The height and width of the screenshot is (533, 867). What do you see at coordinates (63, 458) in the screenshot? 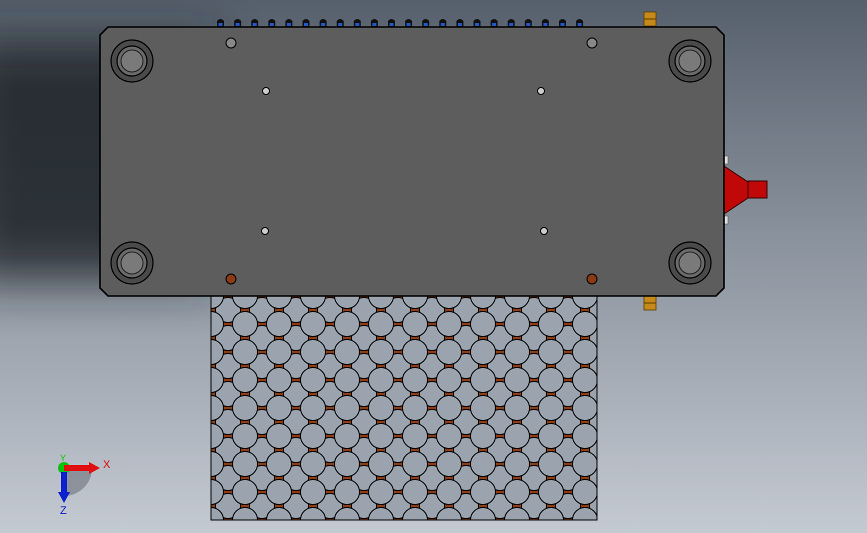
I see `y-axis-label: Y` at bounding box center [63, 458].